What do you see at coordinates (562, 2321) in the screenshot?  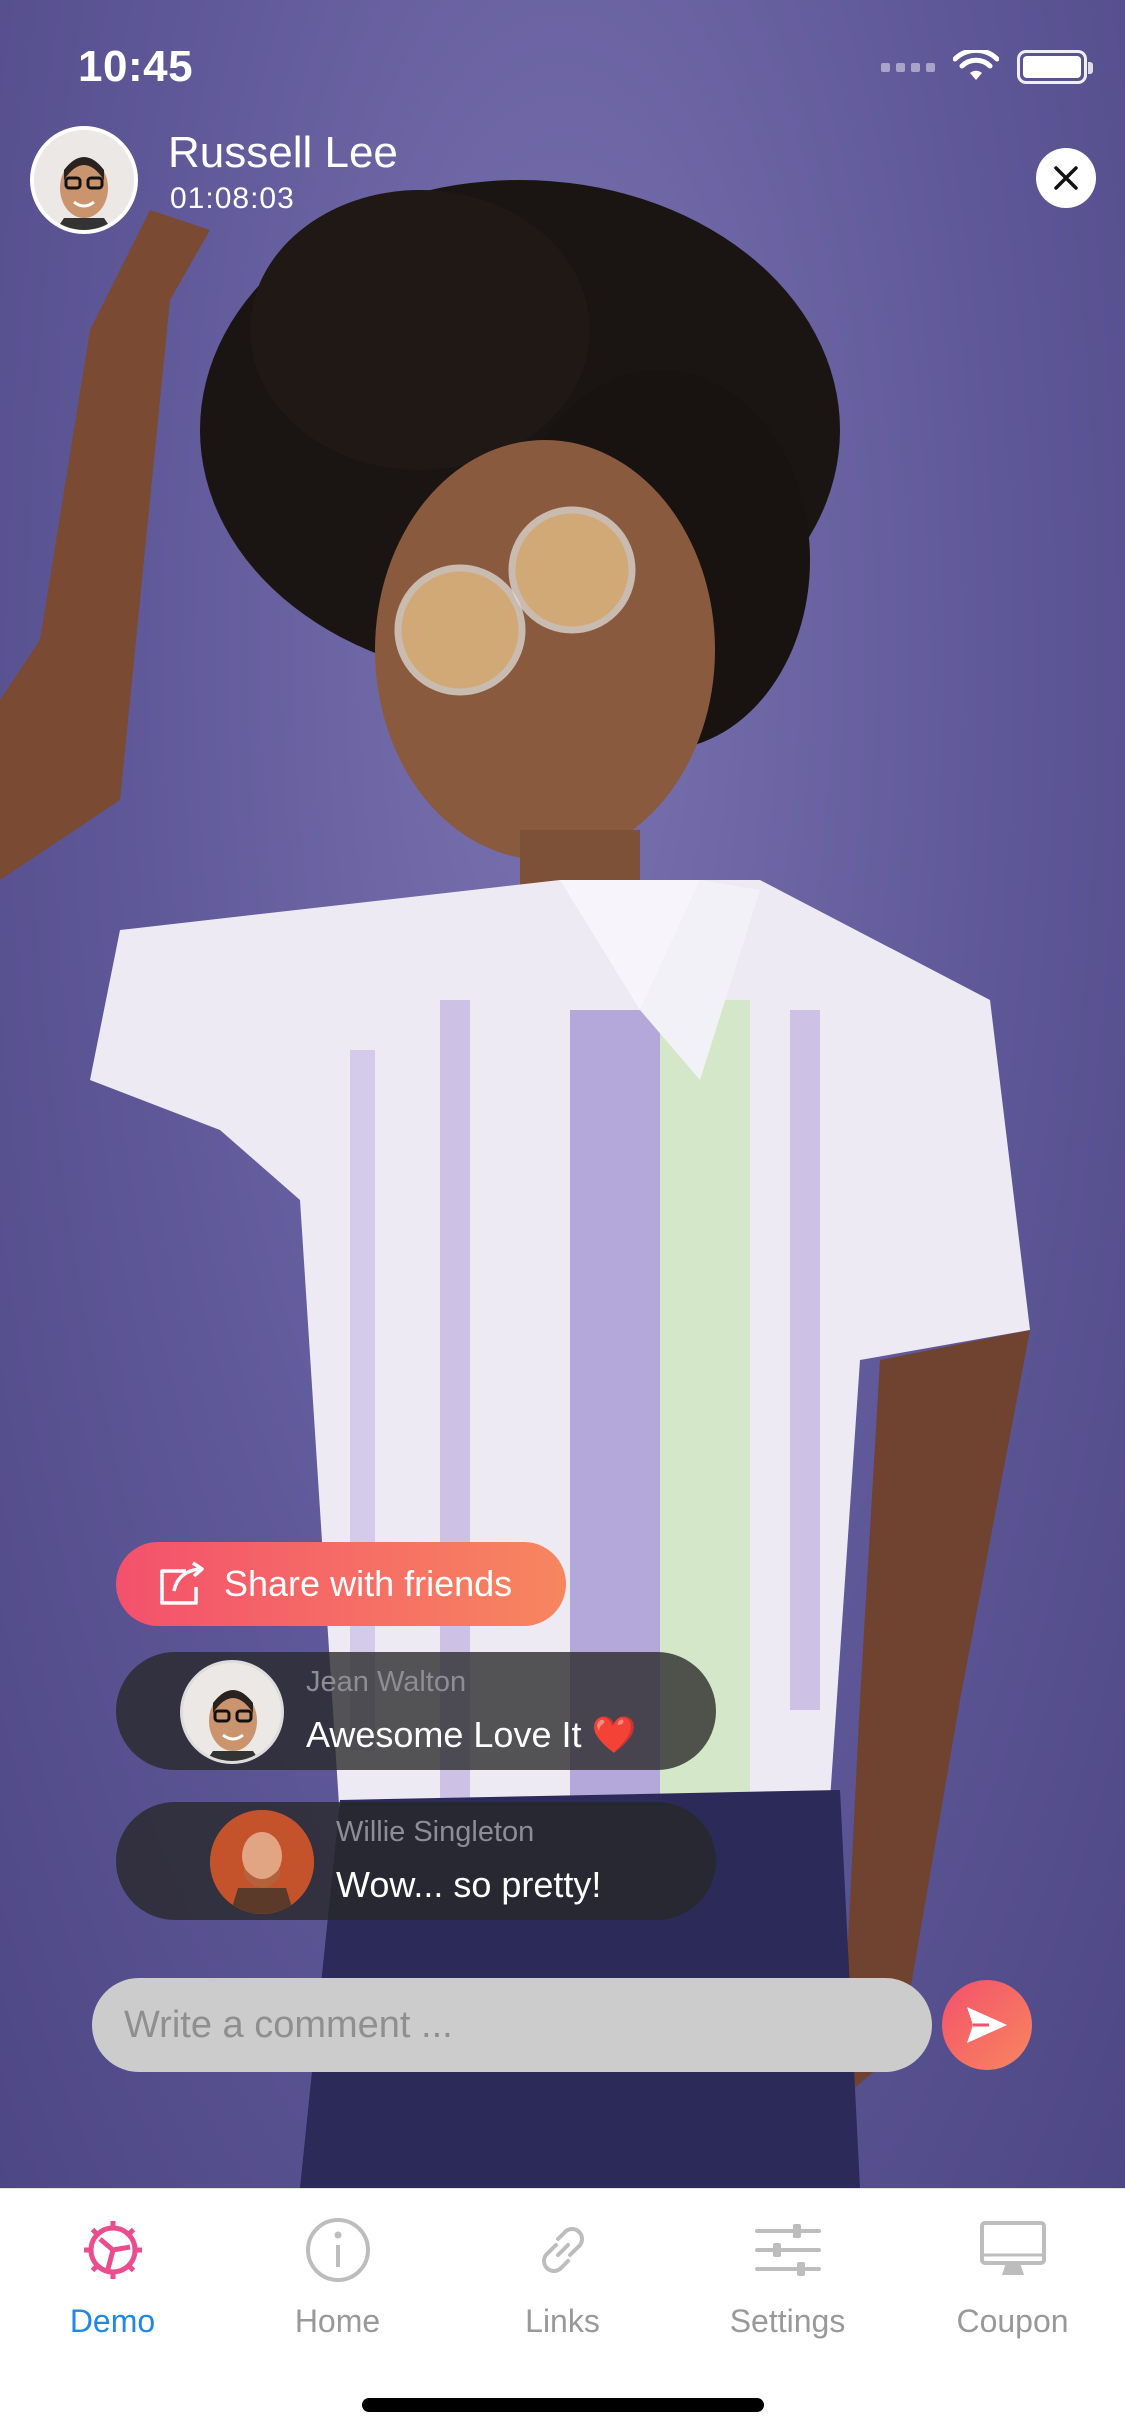 I see `tab-label: Links` at bounding box center [562, 2321].